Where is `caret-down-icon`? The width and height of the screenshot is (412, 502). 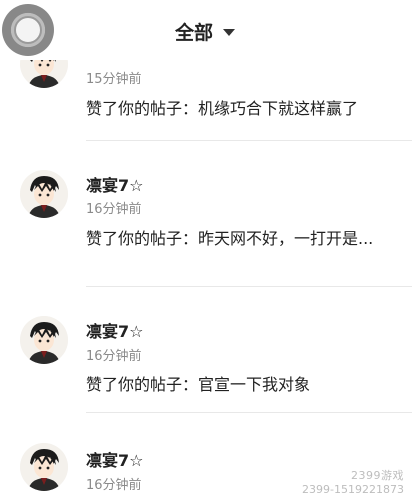 caret-down-icon is located at coordinates (229, 32).